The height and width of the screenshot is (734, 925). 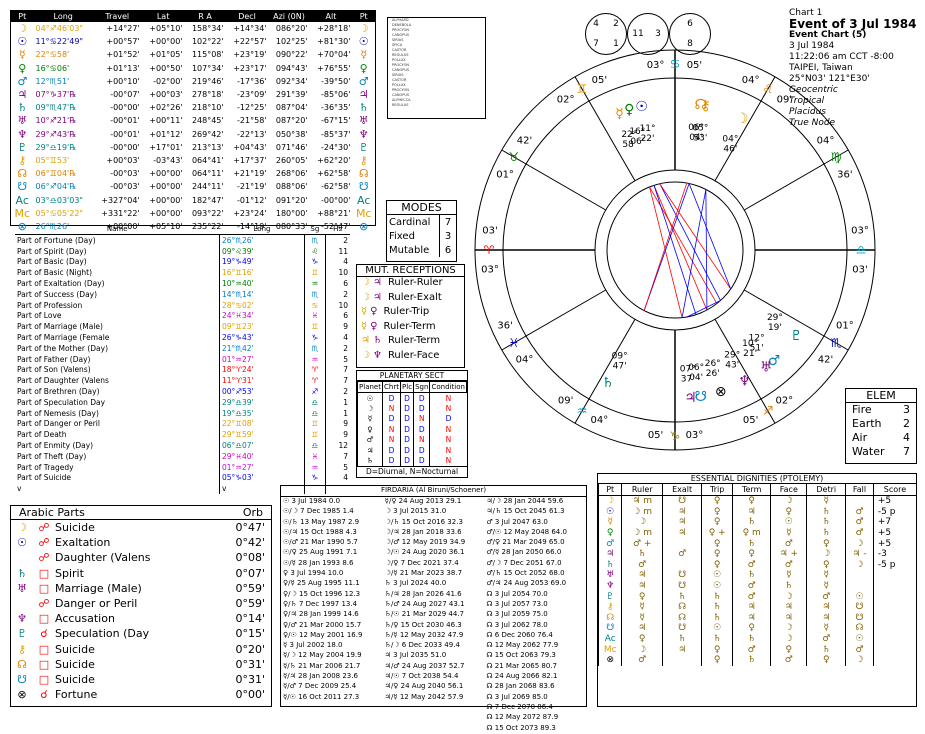 What do you see at coordinates (411, 419) in the screenshot?
I see `sect-row: ☿ D D N D` at bounding box center [411, 419].